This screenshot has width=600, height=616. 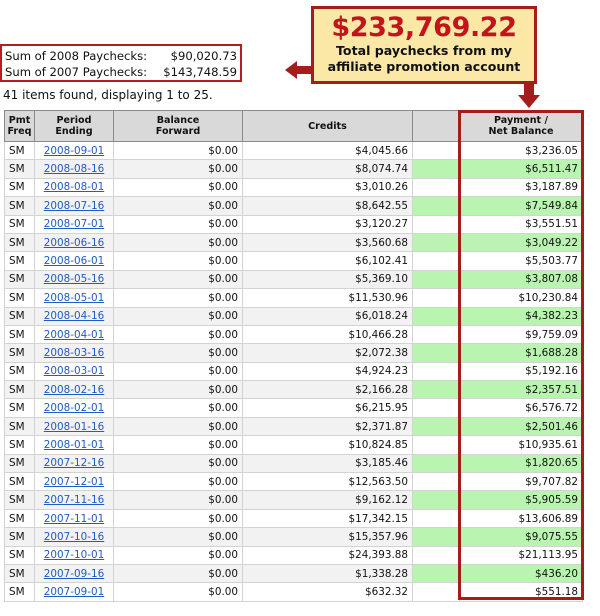 What do you see at coordinates (424, 27) in the screenshot?
I see `callout-amount: $233,769.22` at bounding box center [424, 27].